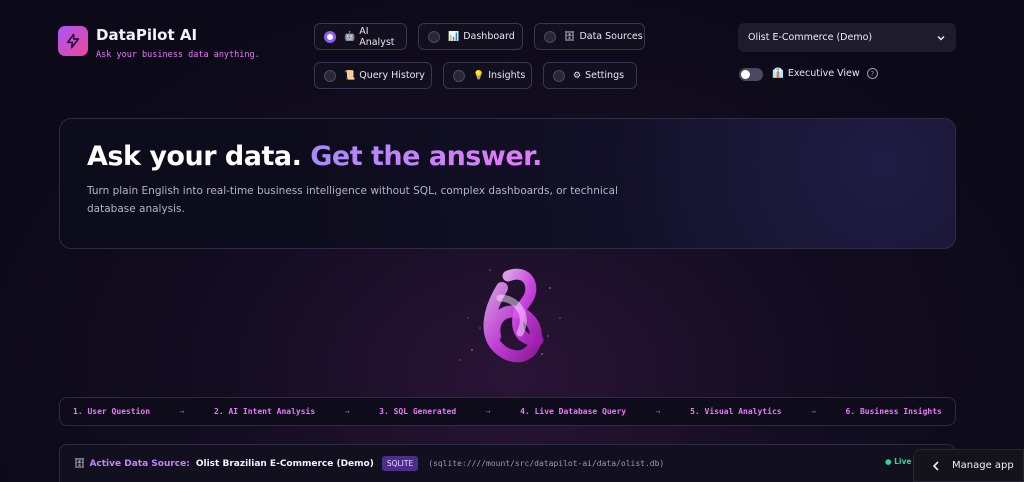 The image size is (1024, 482). Describe the element at coordinates (265, 411) in the screenshot. I see `pipeline-step: 2. AI Intent Analysis` at that location.